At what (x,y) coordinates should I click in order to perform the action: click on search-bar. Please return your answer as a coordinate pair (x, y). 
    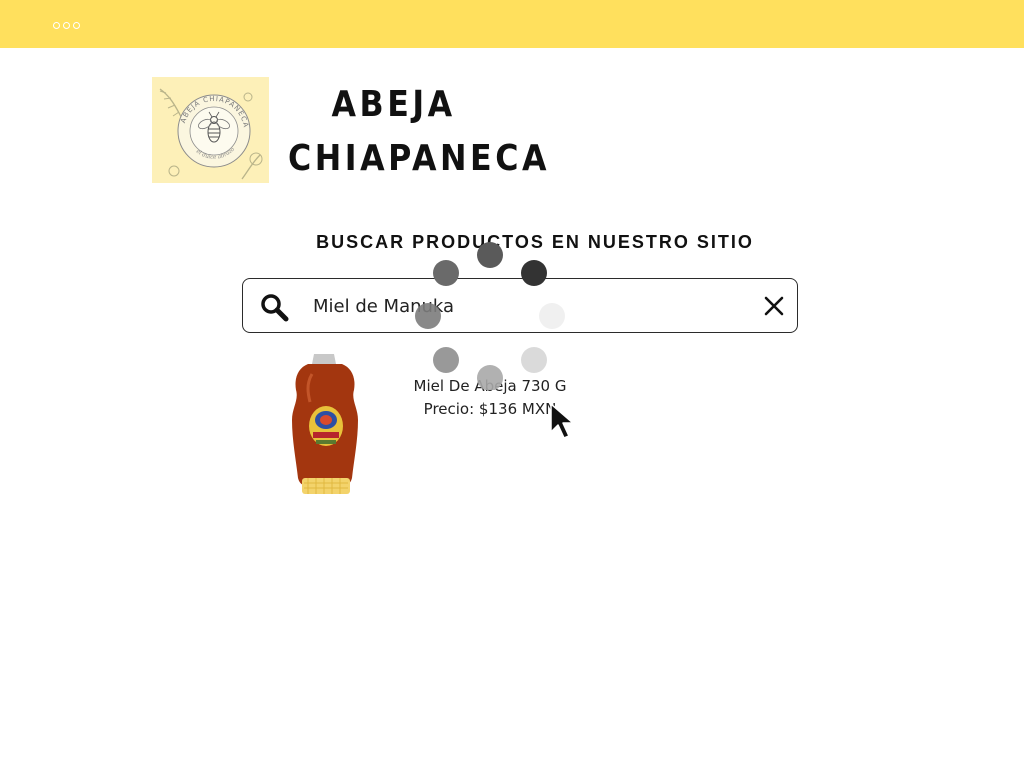
    Looking at the image, I should click on (520, 305).